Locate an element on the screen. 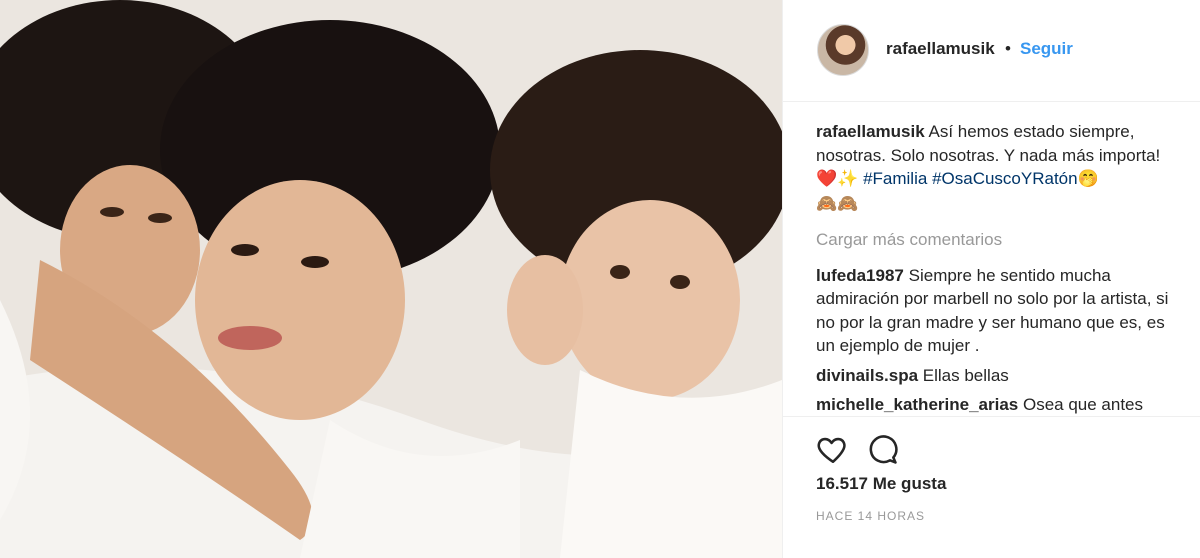 Image resolution: width=1200 pixels, height=558 pixels. heart-icon is located at coordinates (833, 449).